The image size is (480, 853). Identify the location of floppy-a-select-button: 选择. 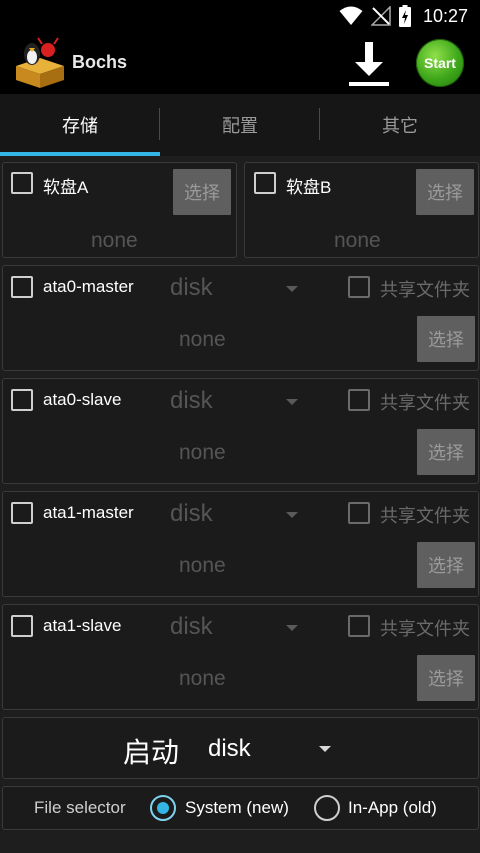
(202, 192).